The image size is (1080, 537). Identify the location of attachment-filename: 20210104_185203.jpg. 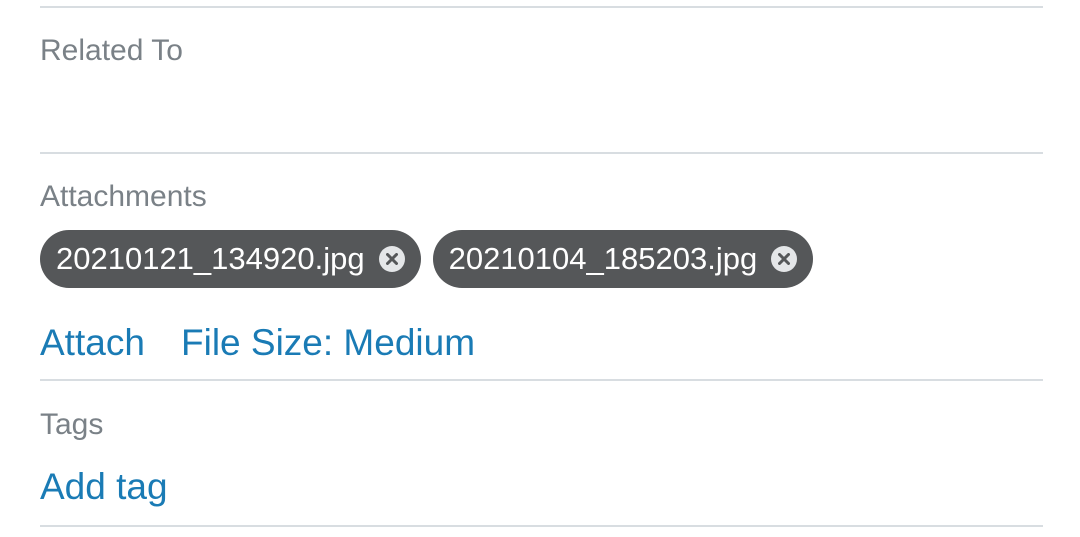
(603, 258).